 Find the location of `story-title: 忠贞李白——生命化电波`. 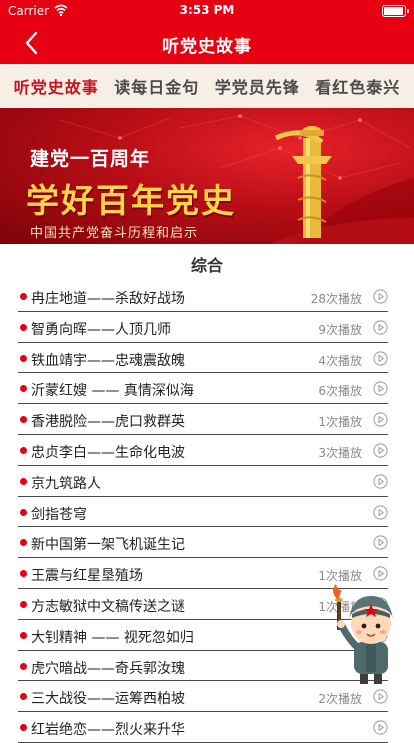

story-title: 忠贞李白——生命化电波 is located at coordinates (108, 452).